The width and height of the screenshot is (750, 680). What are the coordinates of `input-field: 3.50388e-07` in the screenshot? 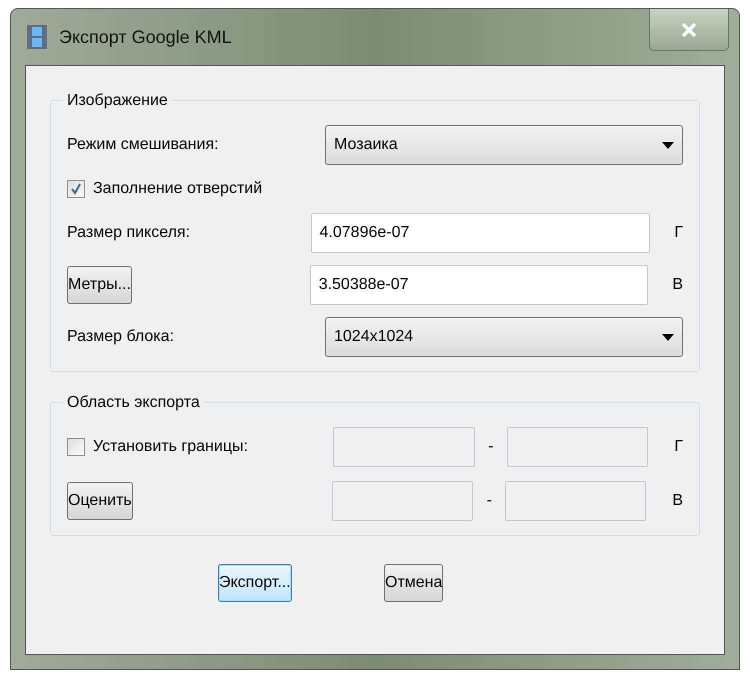 It's located at (479, 285).